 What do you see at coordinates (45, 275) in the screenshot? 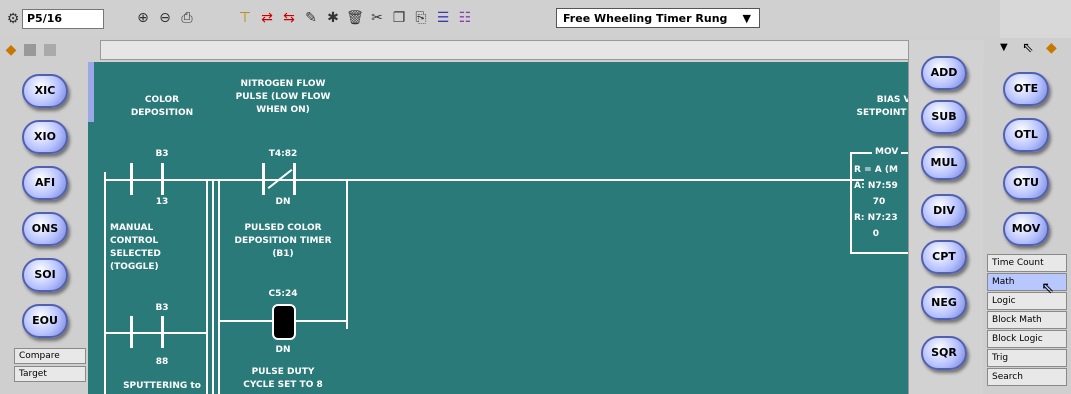
I see `soi-button: SOI` at bounding box center [45, 275].